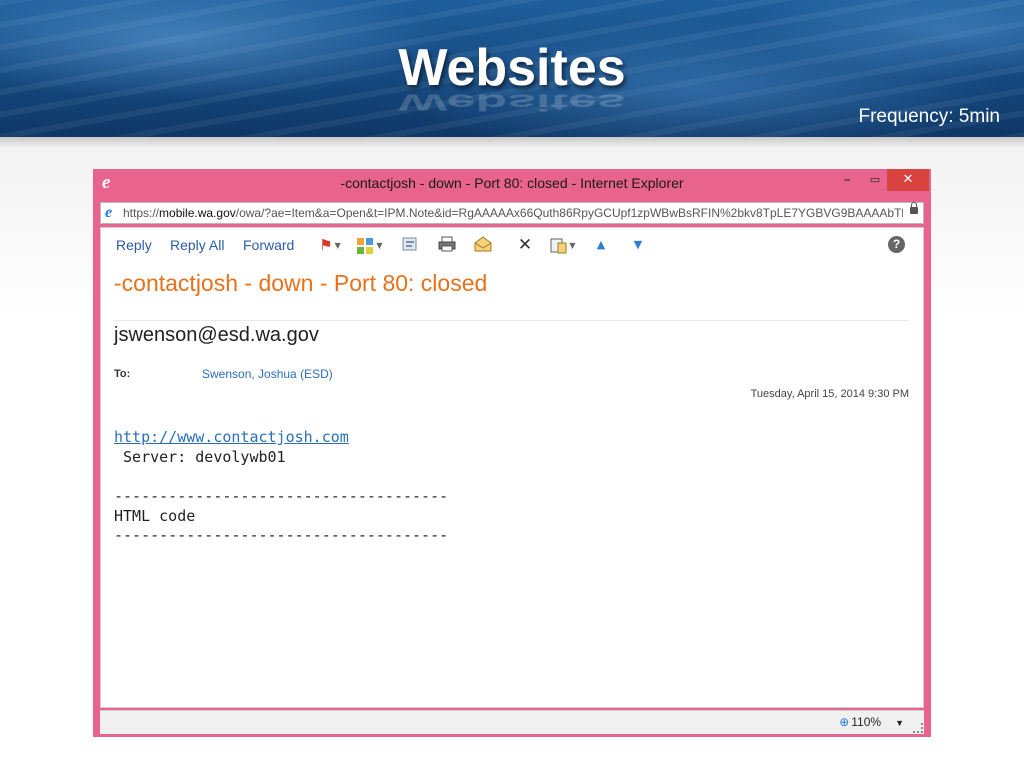 This screenshot has width=1024, height=768. What do you see at coordinates (572, 245) in the screenshot?
I see `move-dropdown-icon: ▼` at bounding box center [572, 245].